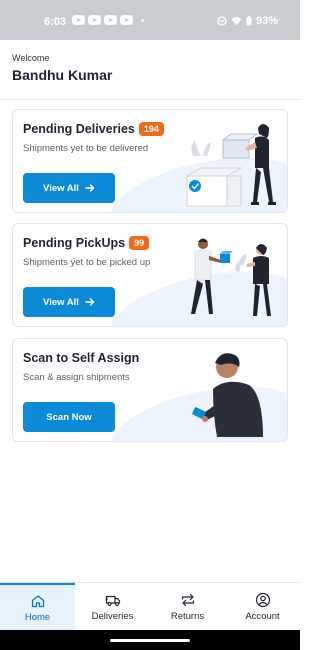 Image resolution: width=320 pixels, height=650 pixels. Describe the element at coordinates (112, 616) in the screenshot. I see `nav-deliveries-label: Deliveries` at that location.